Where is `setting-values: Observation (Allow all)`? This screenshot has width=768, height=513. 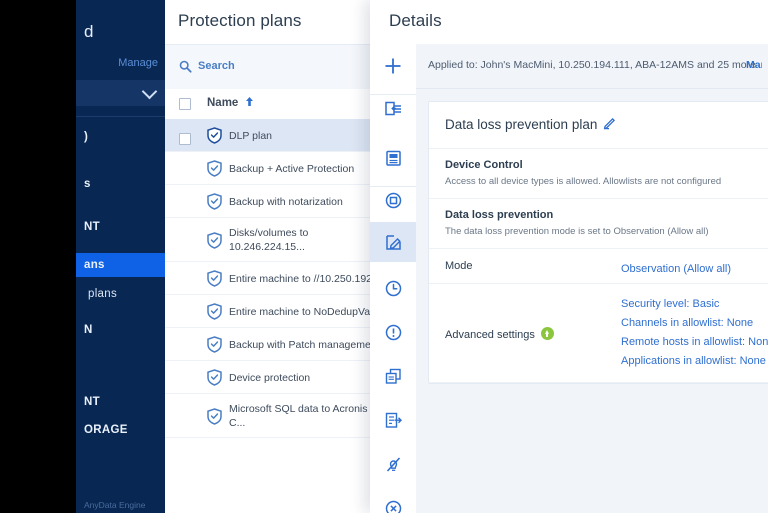 setting-values: Observation (Allow all) is located at coordinates (676, 269).